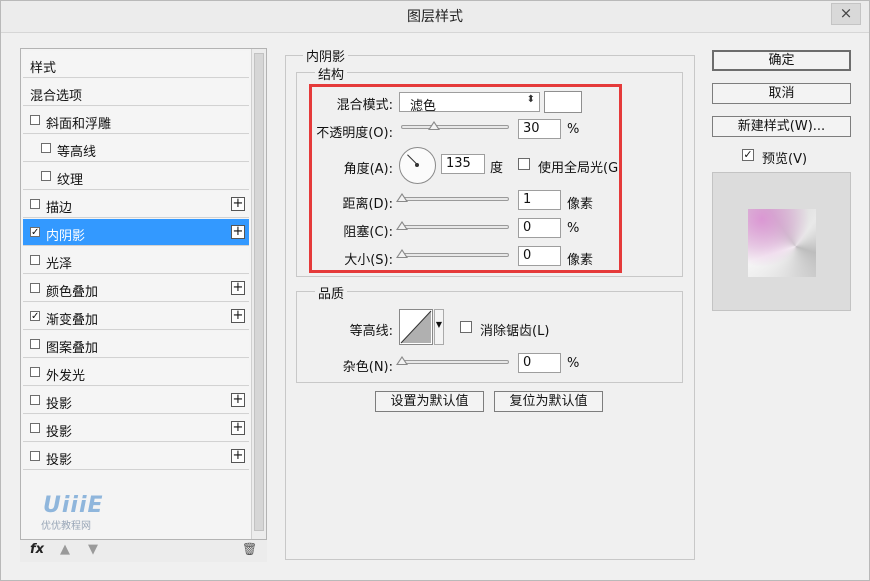 The height and width of the screenshot is (581, 870). I want to click on title-bar: 图层样式 ×, so click(435, 17).